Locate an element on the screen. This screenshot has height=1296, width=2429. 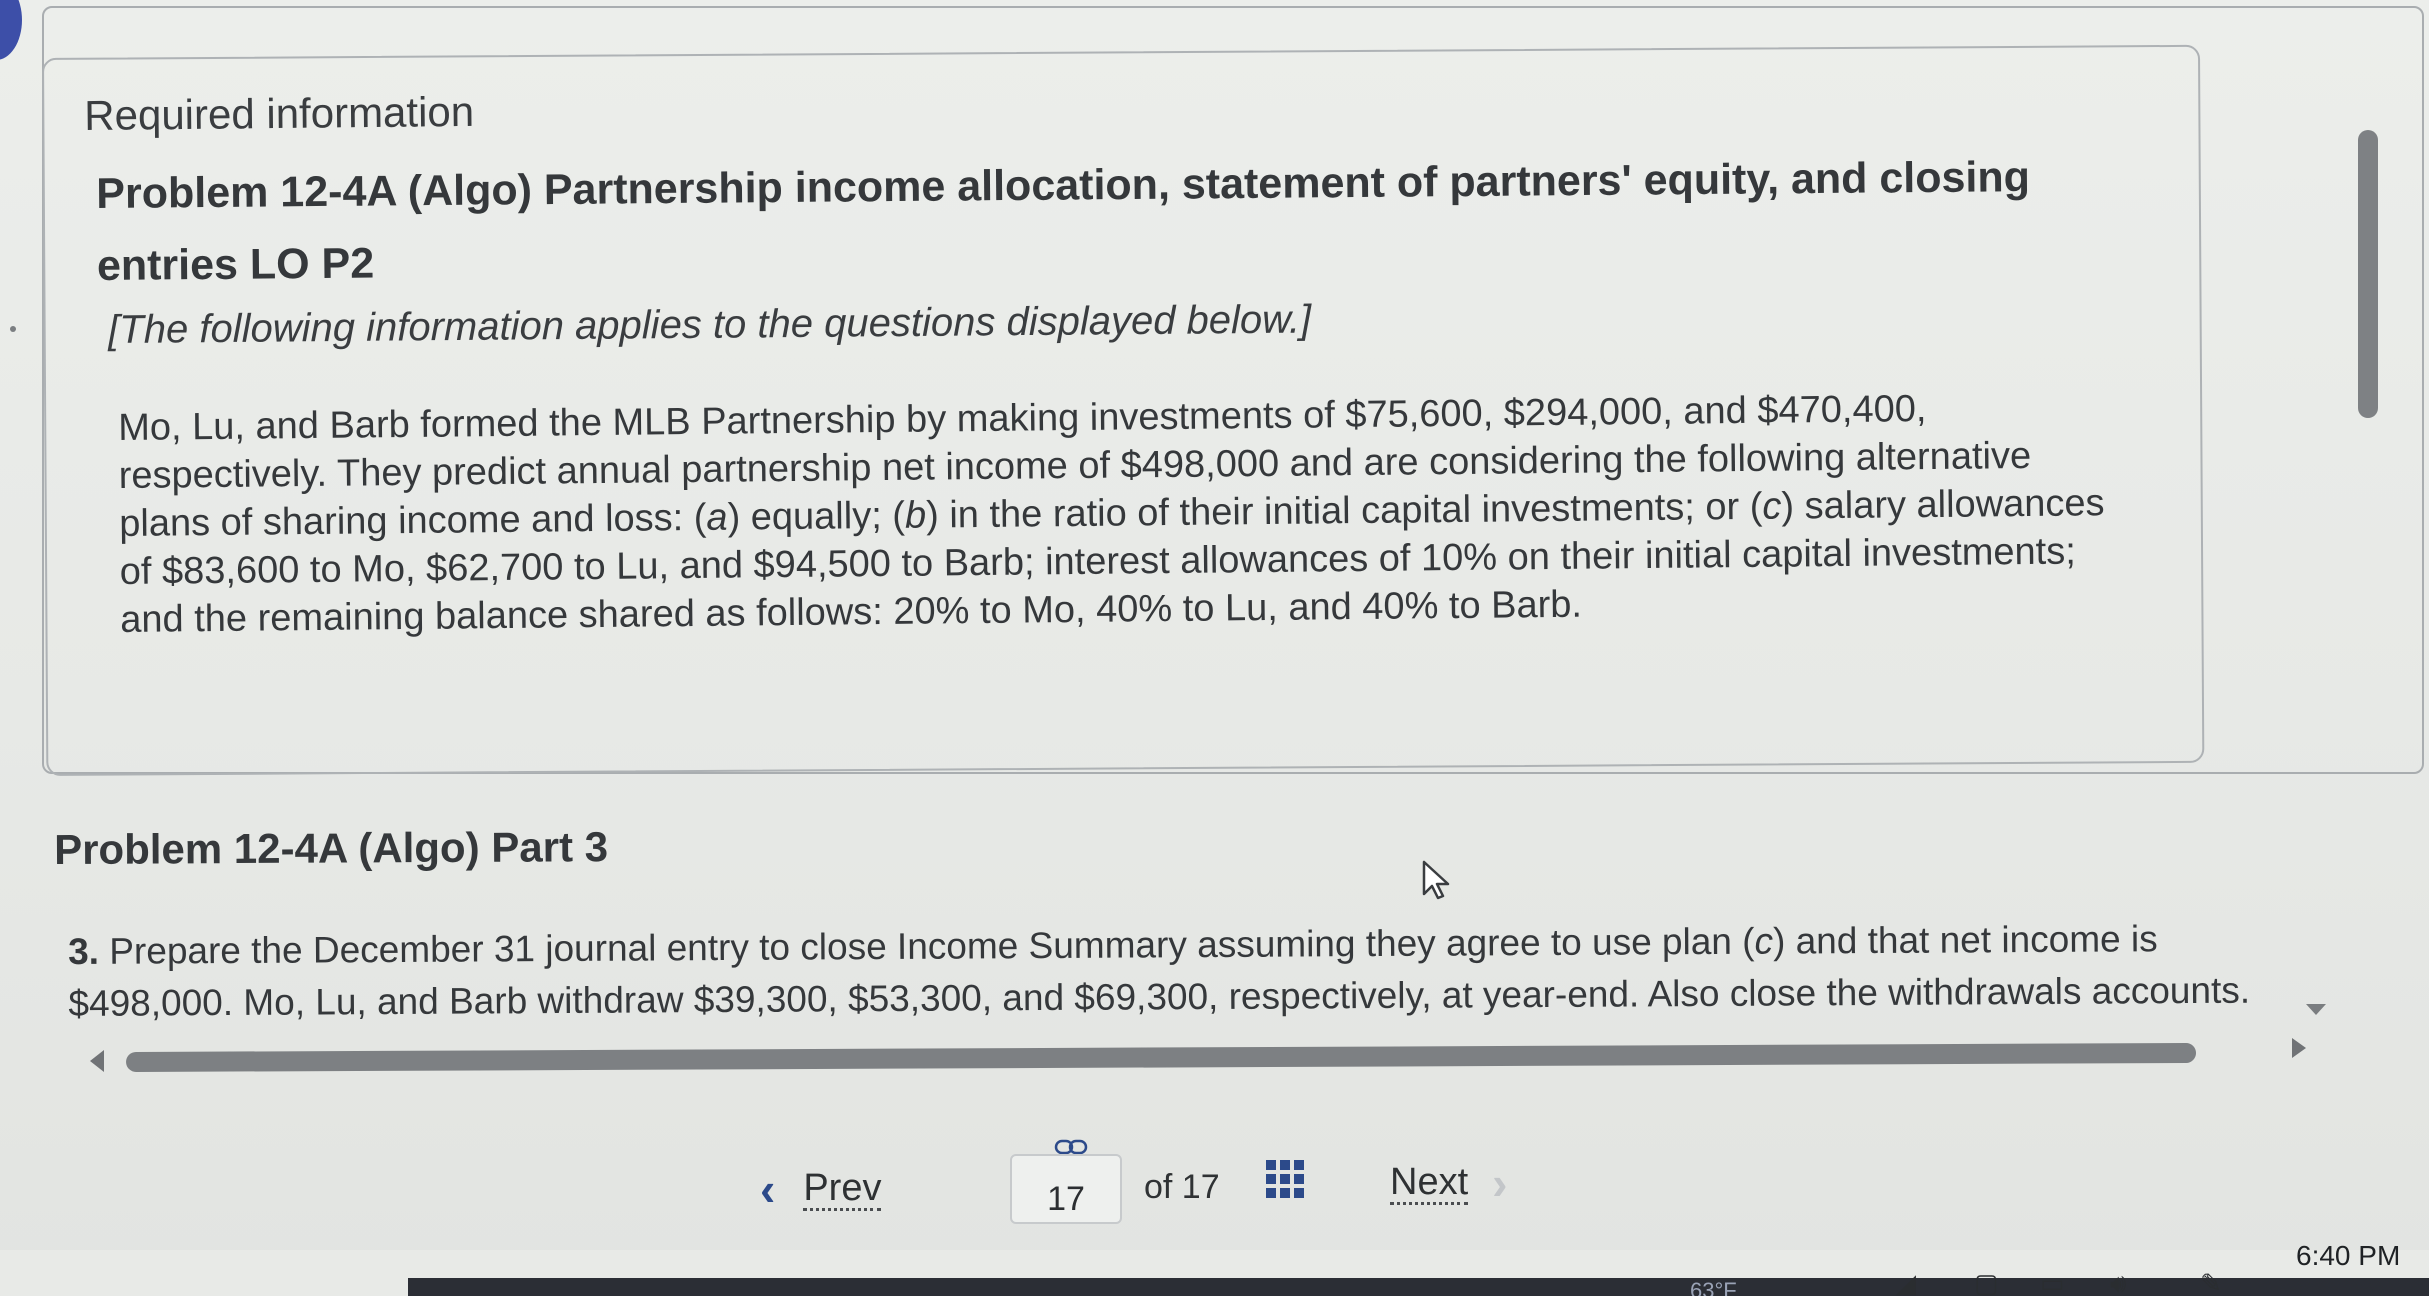
corner-indicator is located at coordinates (11, 30).